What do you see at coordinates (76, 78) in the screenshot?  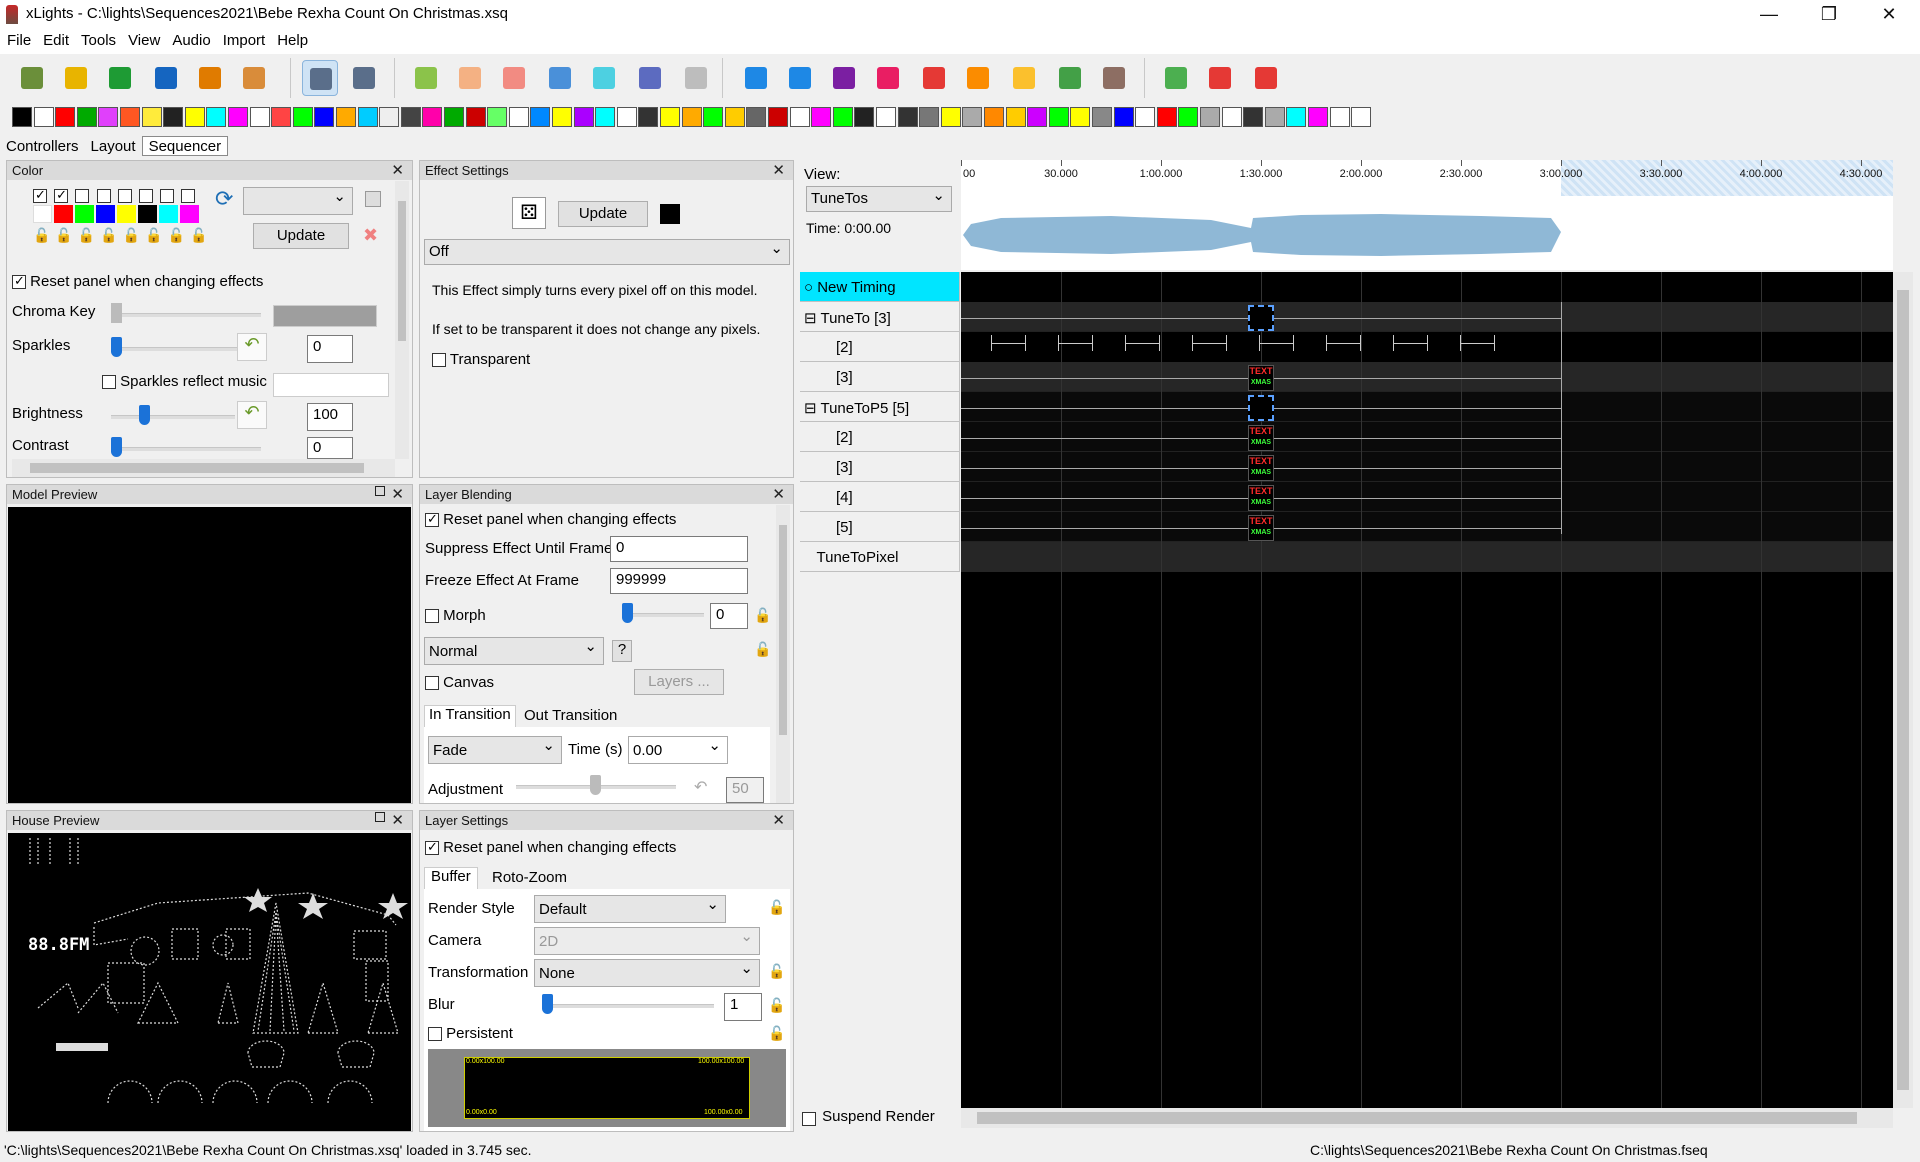 I see `new-document-icon` at bounding box center [76, 78].